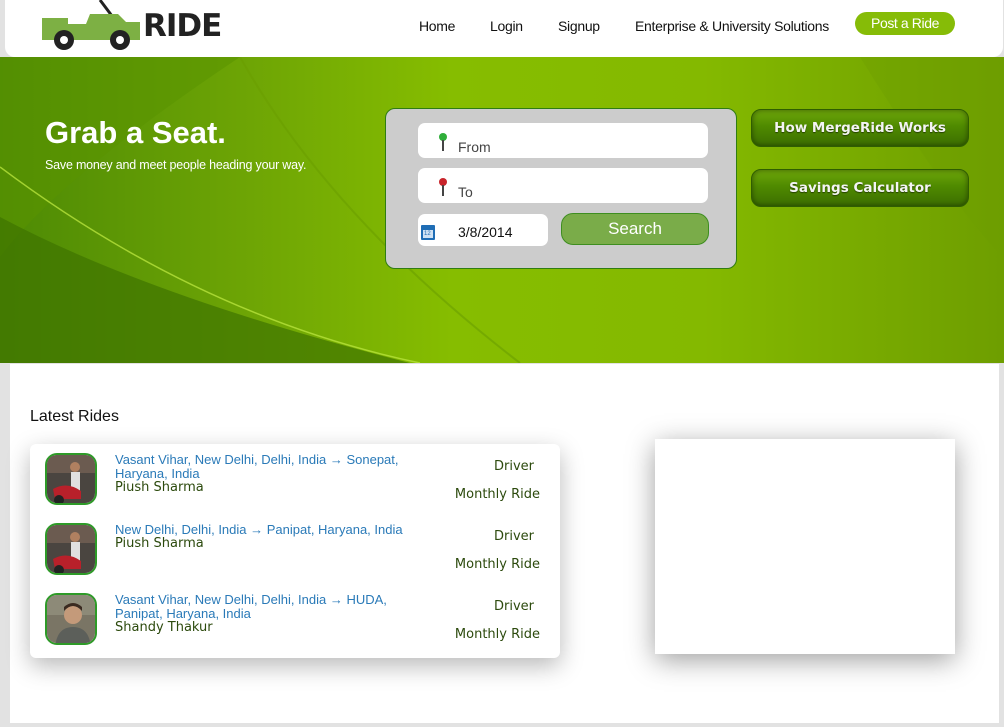 This screenshot has height=727, width=1004. Describe the element at coordinates (428, 232) in the screenshot. I see `calendar-icon: 12` at that location.